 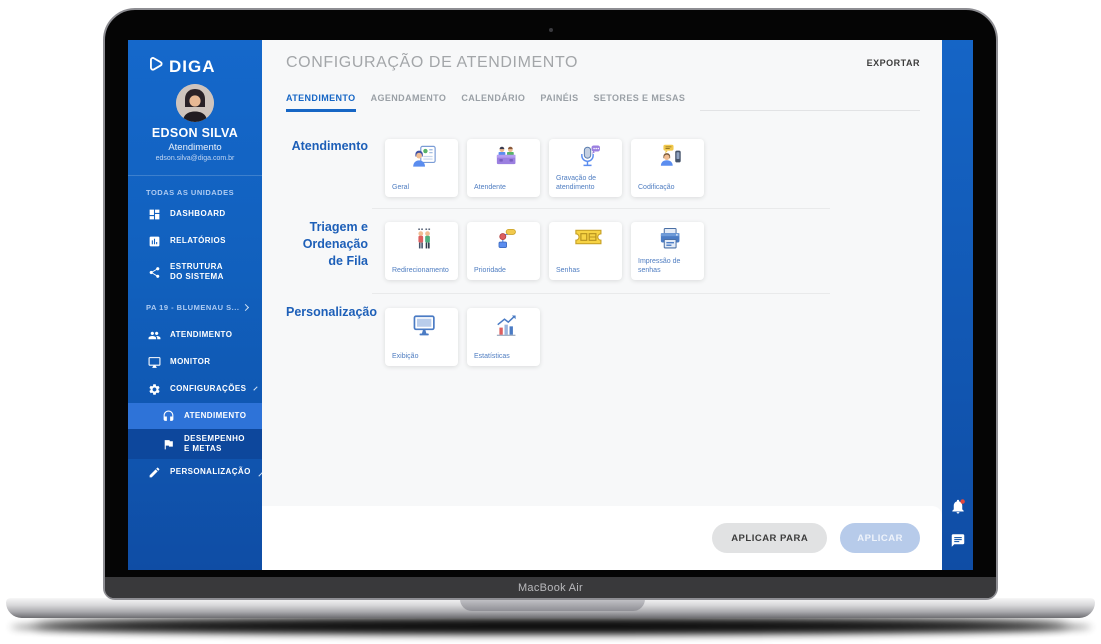 I want to click on people-icon, so click(x=154, y=335).